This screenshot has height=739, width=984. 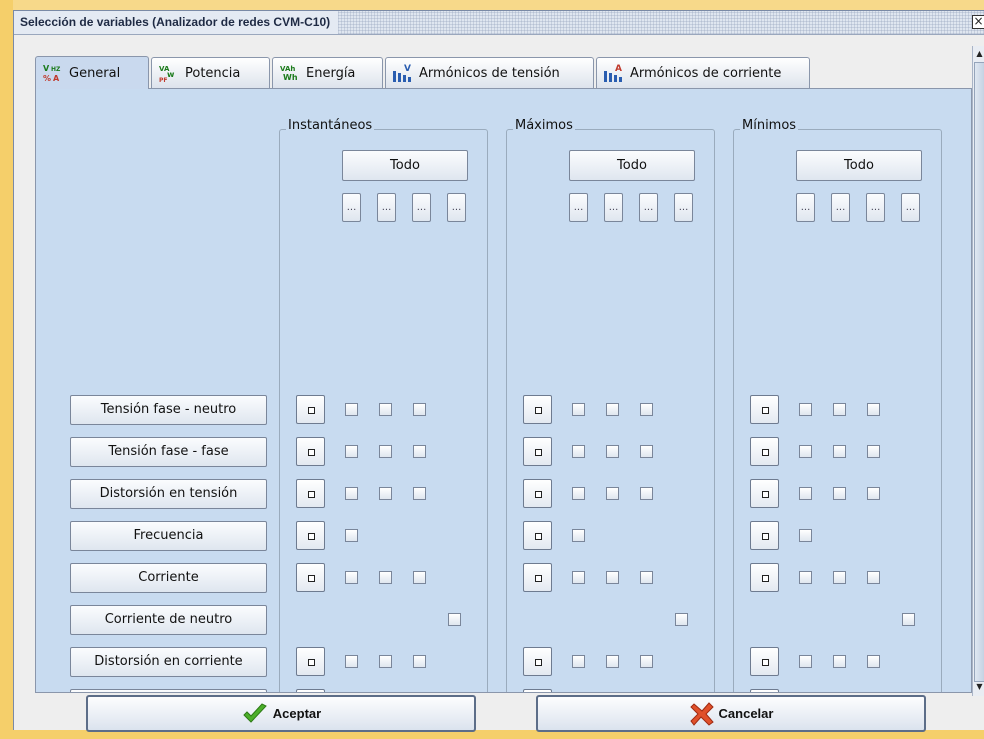 I want to click on accept-button: Aceptar, so click(x=281, y=713).